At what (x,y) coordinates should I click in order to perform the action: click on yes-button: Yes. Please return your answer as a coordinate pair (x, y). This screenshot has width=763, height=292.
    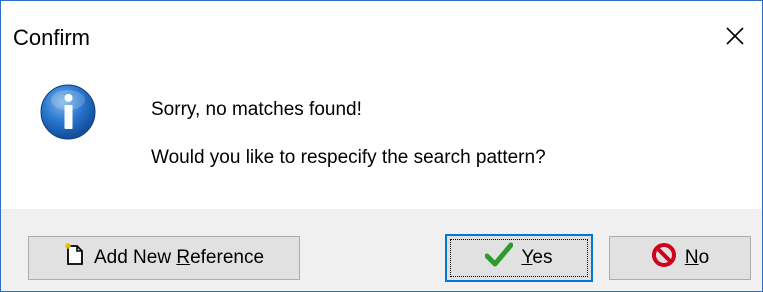
    Looking at the image, I should click on (519, 258).